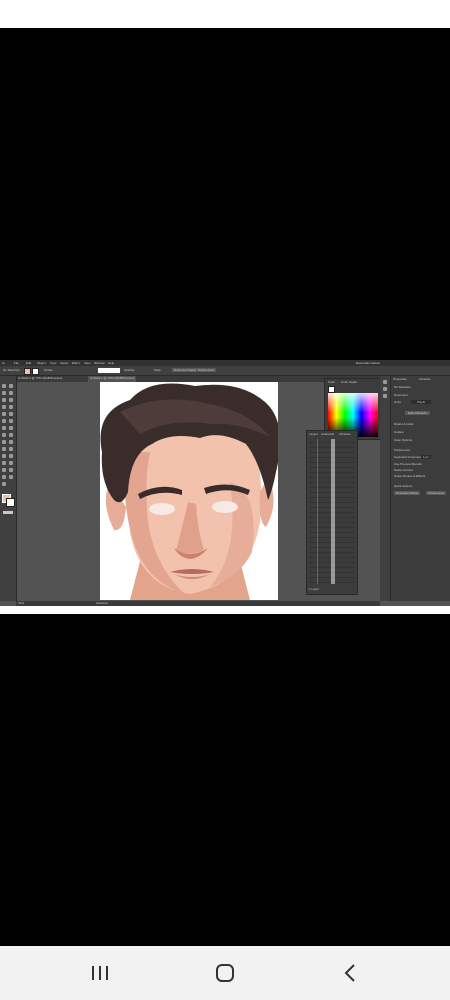  I want to click on menu-edit: Edit, so click(28, 363).